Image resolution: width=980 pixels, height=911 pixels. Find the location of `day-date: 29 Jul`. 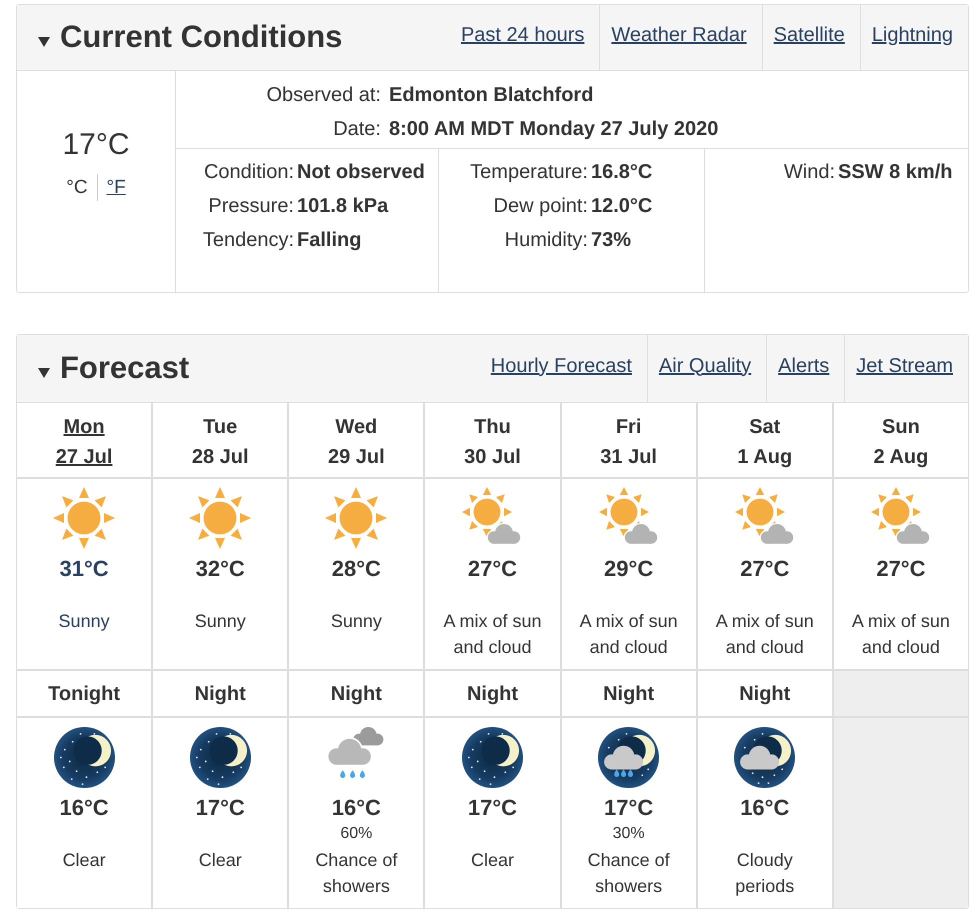

day-date: 29 Jul is located at coordinates (356, 457).